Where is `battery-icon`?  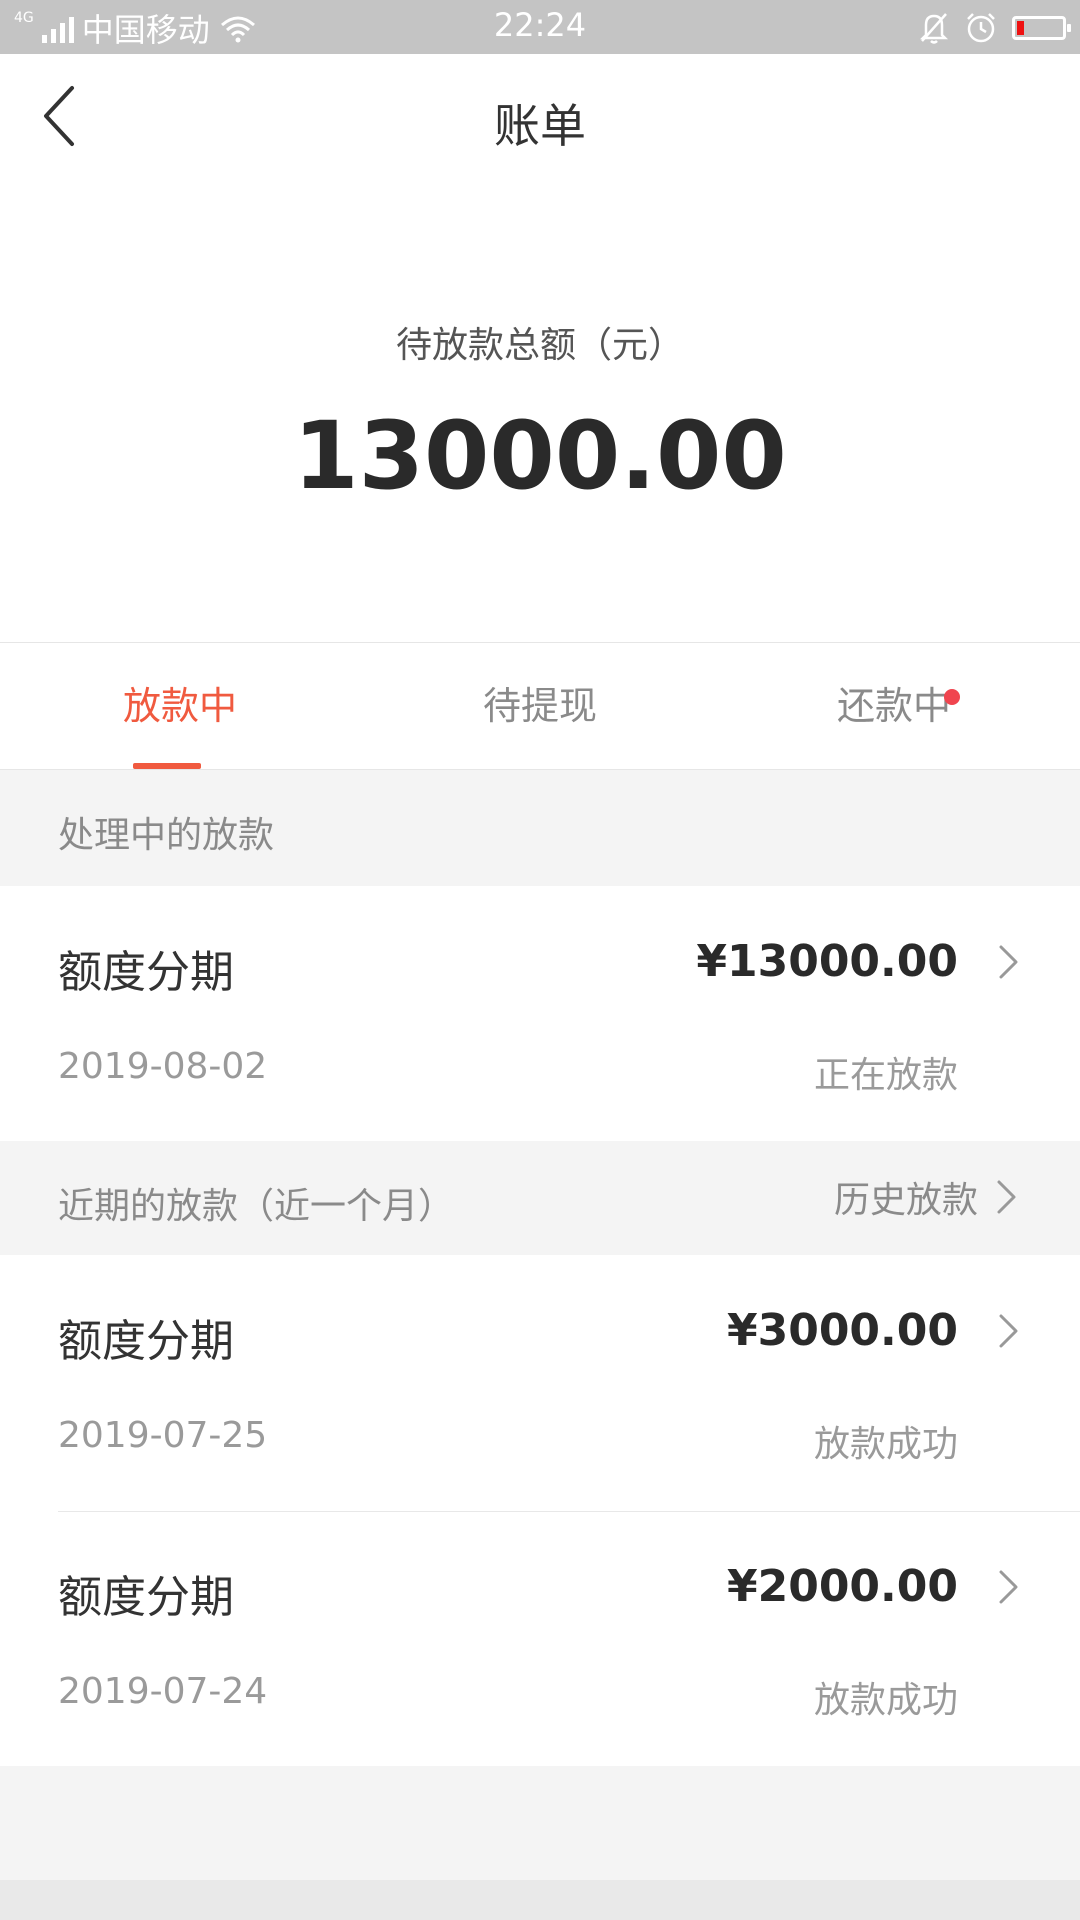
battery-icon is located at coordinates (1041, 28).